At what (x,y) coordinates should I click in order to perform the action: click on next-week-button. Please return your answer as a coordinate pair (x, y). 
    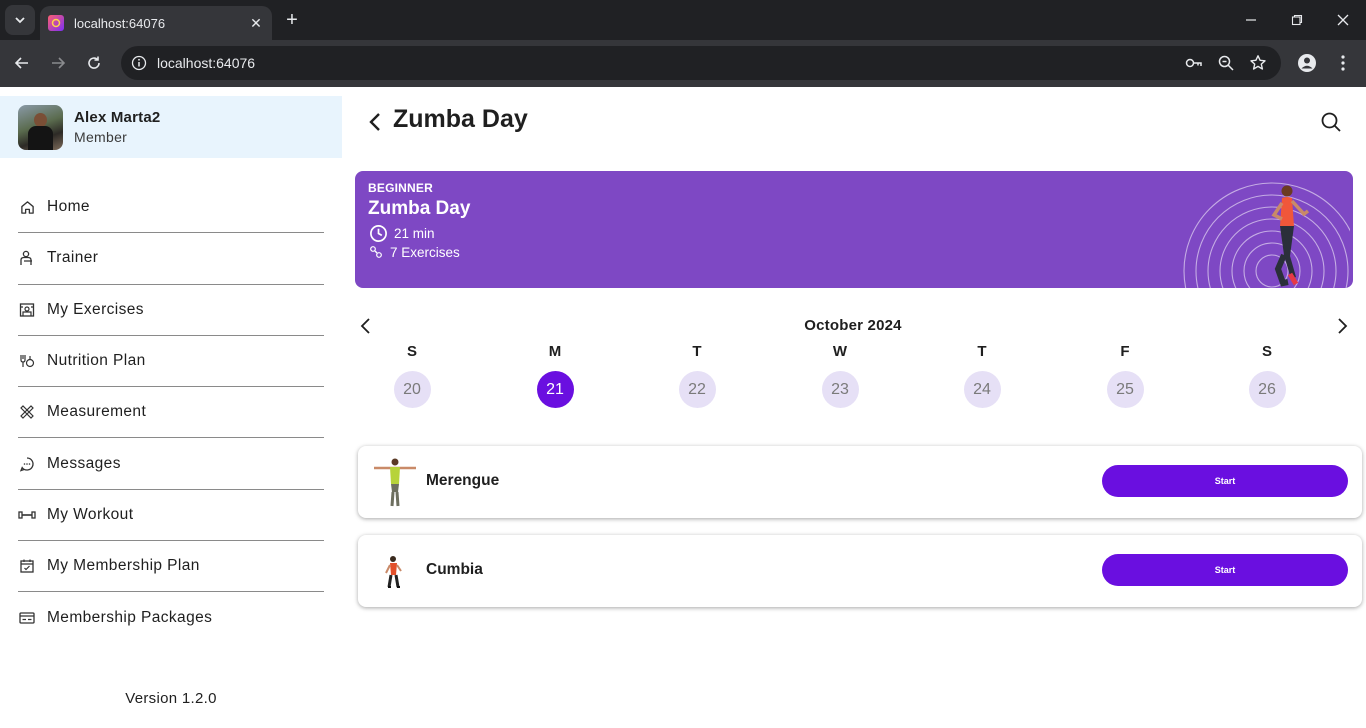
    Looking at the image, I should click on (1342, 326).